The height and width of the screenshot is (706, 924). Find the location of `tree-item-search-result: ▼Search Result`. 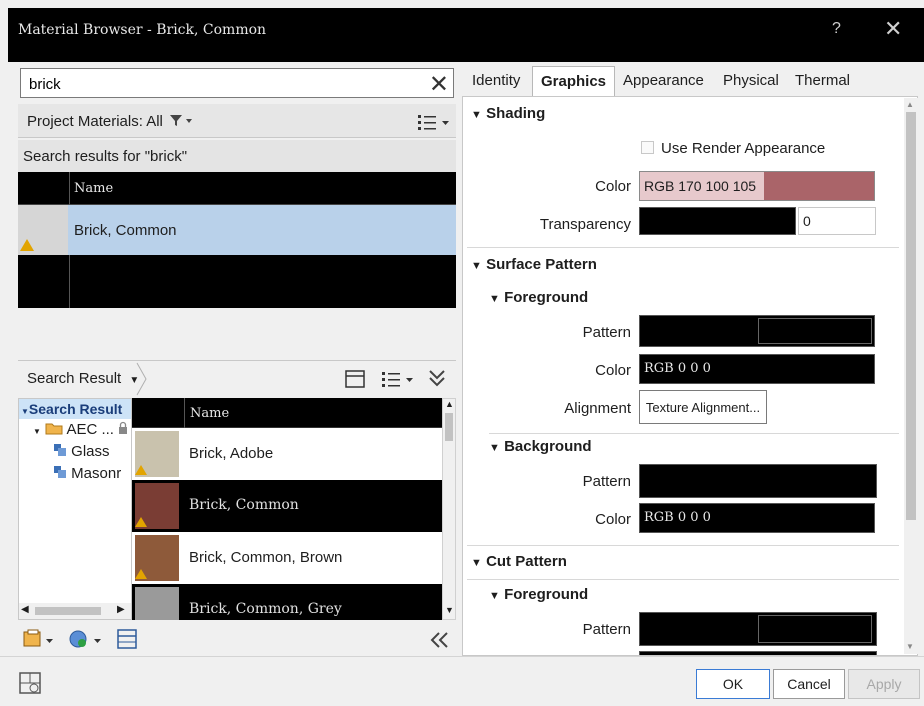

tree-item-search-result: ▼Search Result is located at coordinates (75, 409).